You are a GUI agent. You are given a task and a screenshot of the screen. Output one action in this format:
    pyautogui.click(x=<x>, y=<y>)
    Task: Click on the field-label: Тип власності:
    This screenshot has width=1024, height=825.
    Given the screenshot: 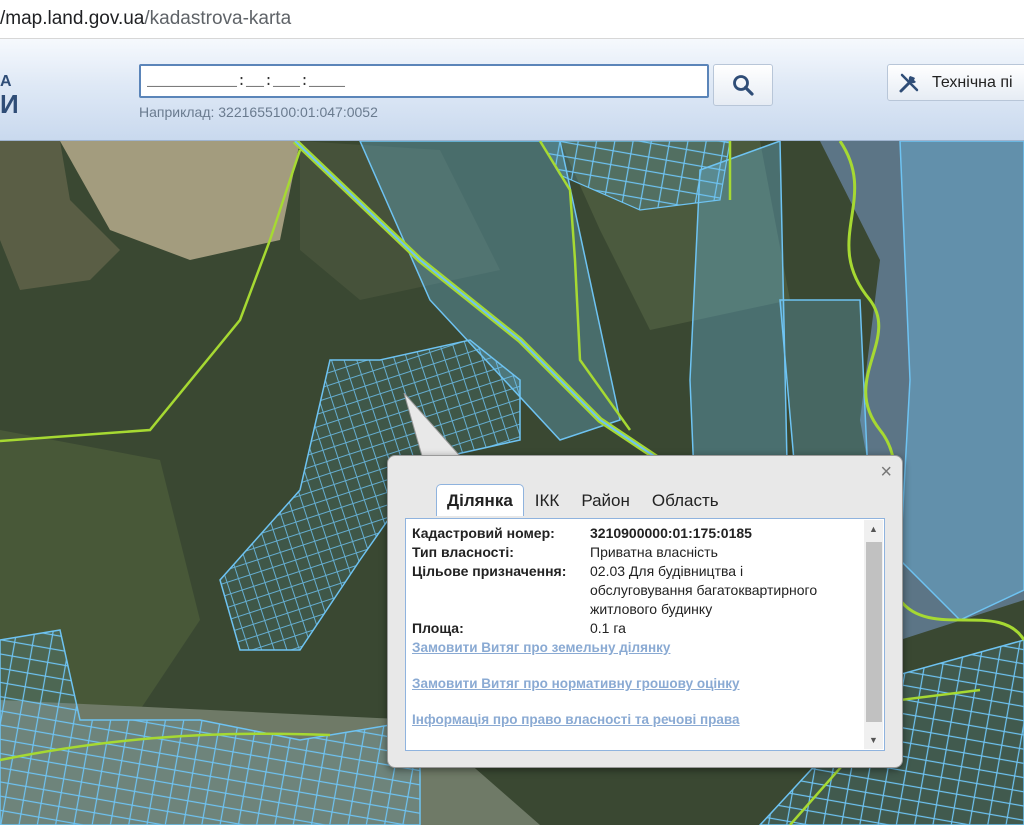 What is the action you would take?
    pyautogui.click(x=463, y=552)
    